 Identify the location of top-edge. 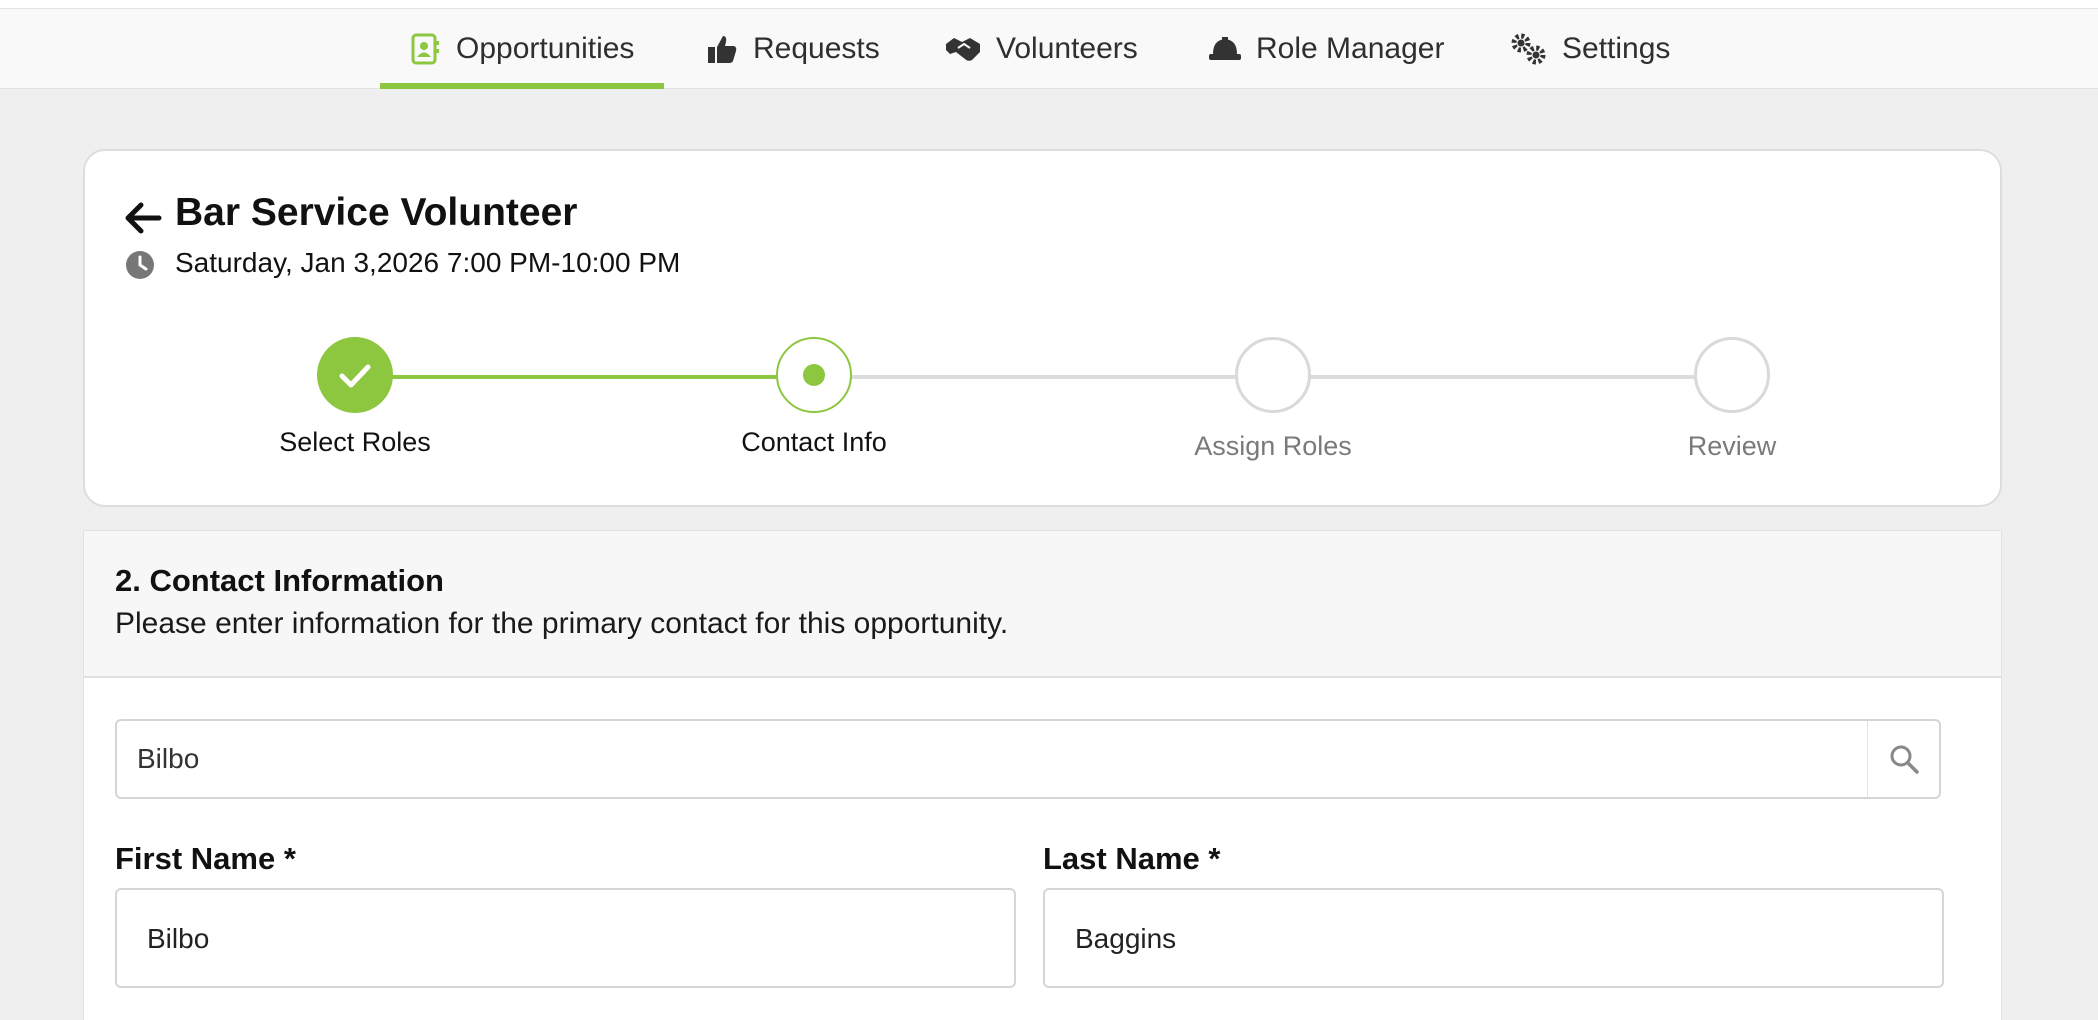
(1049, 4).